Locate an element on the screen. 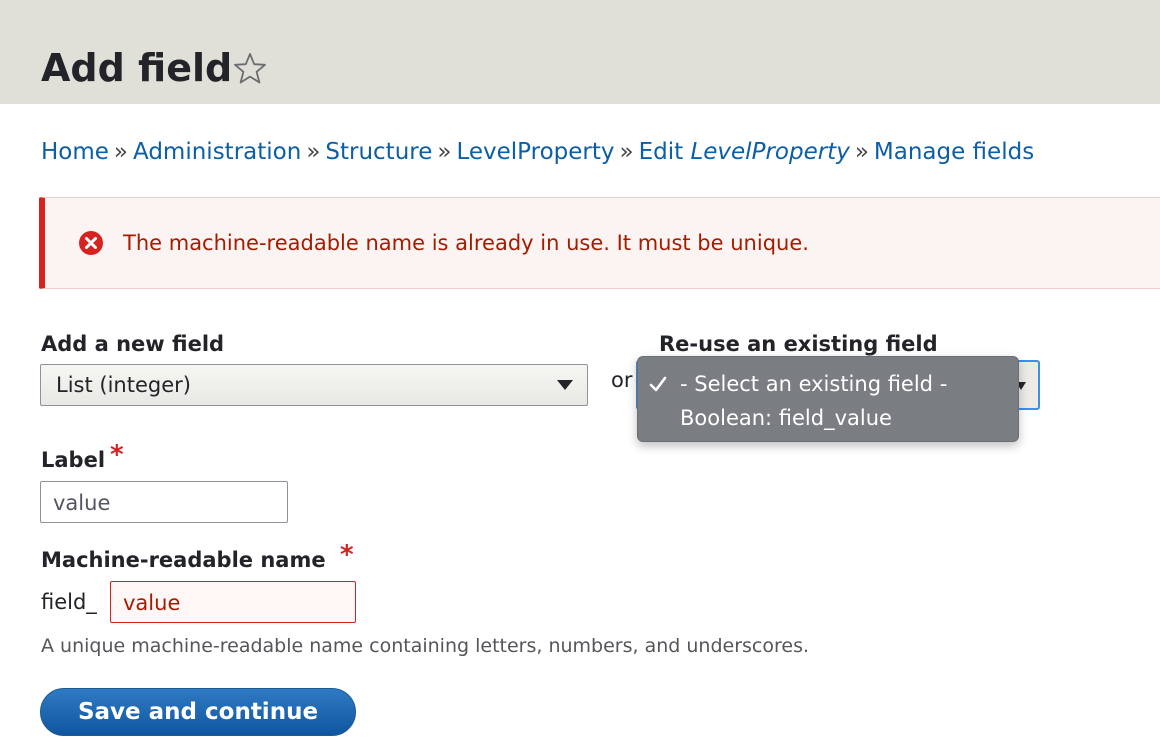  error-circle-icon is located at coordinates (91, 243).